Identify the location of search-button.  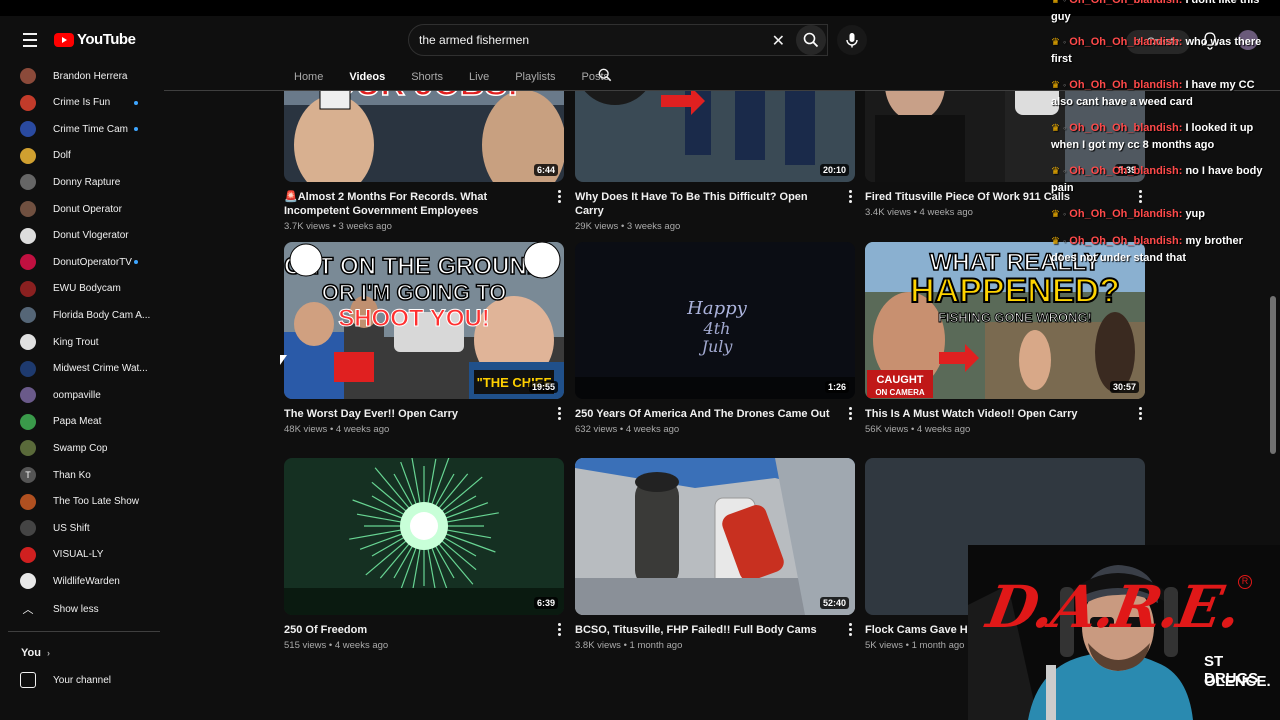
(811, 40).